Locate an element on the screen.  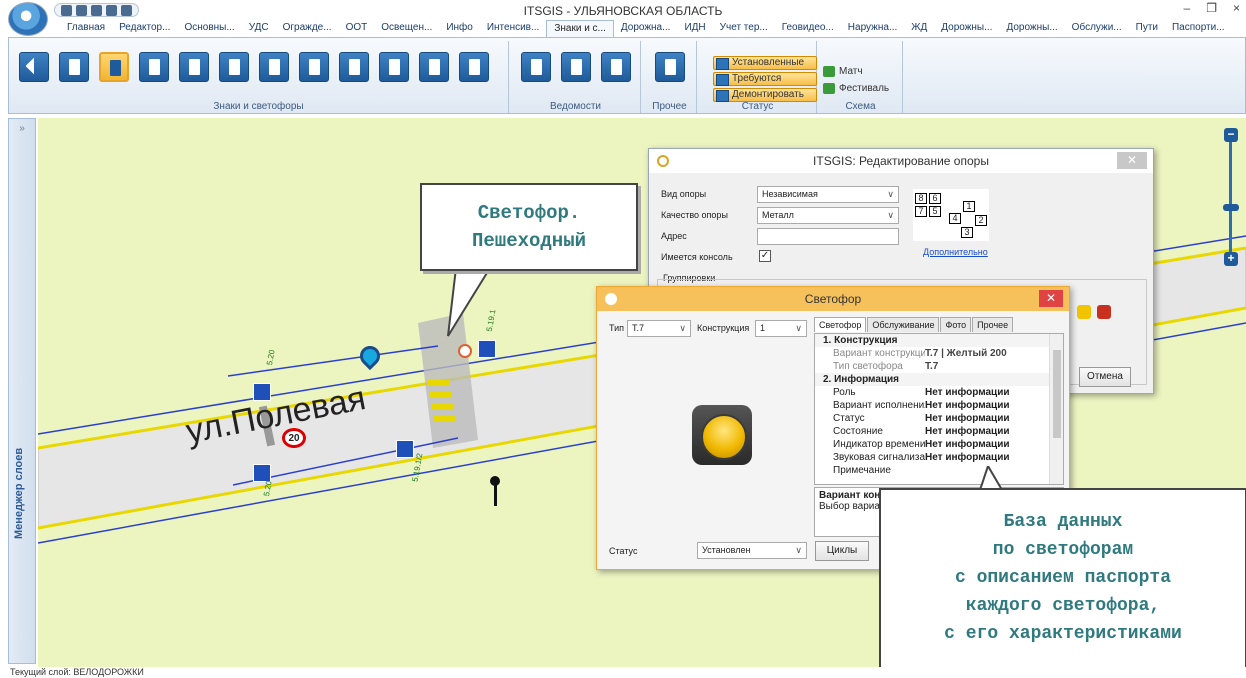
zoom-track is located at coordinates (1230, 197).